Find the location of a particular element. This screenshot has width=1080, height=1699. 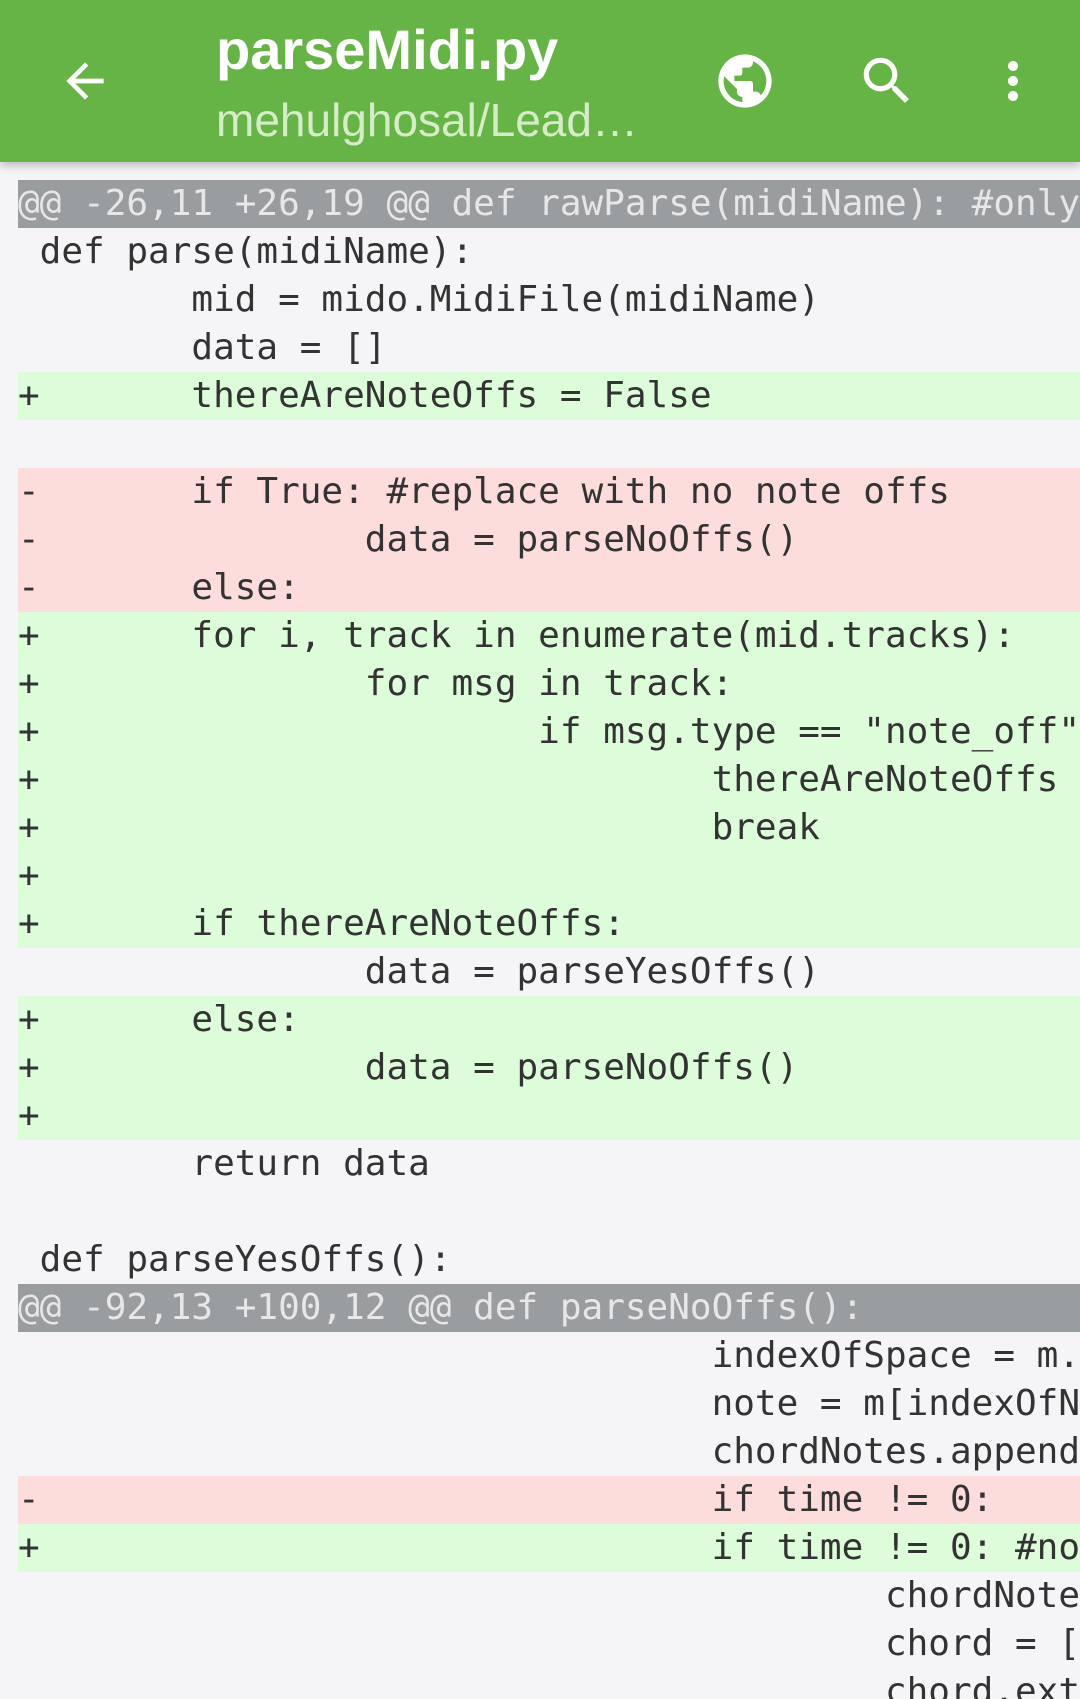

globe-icon is located at coordinates (745, 81).